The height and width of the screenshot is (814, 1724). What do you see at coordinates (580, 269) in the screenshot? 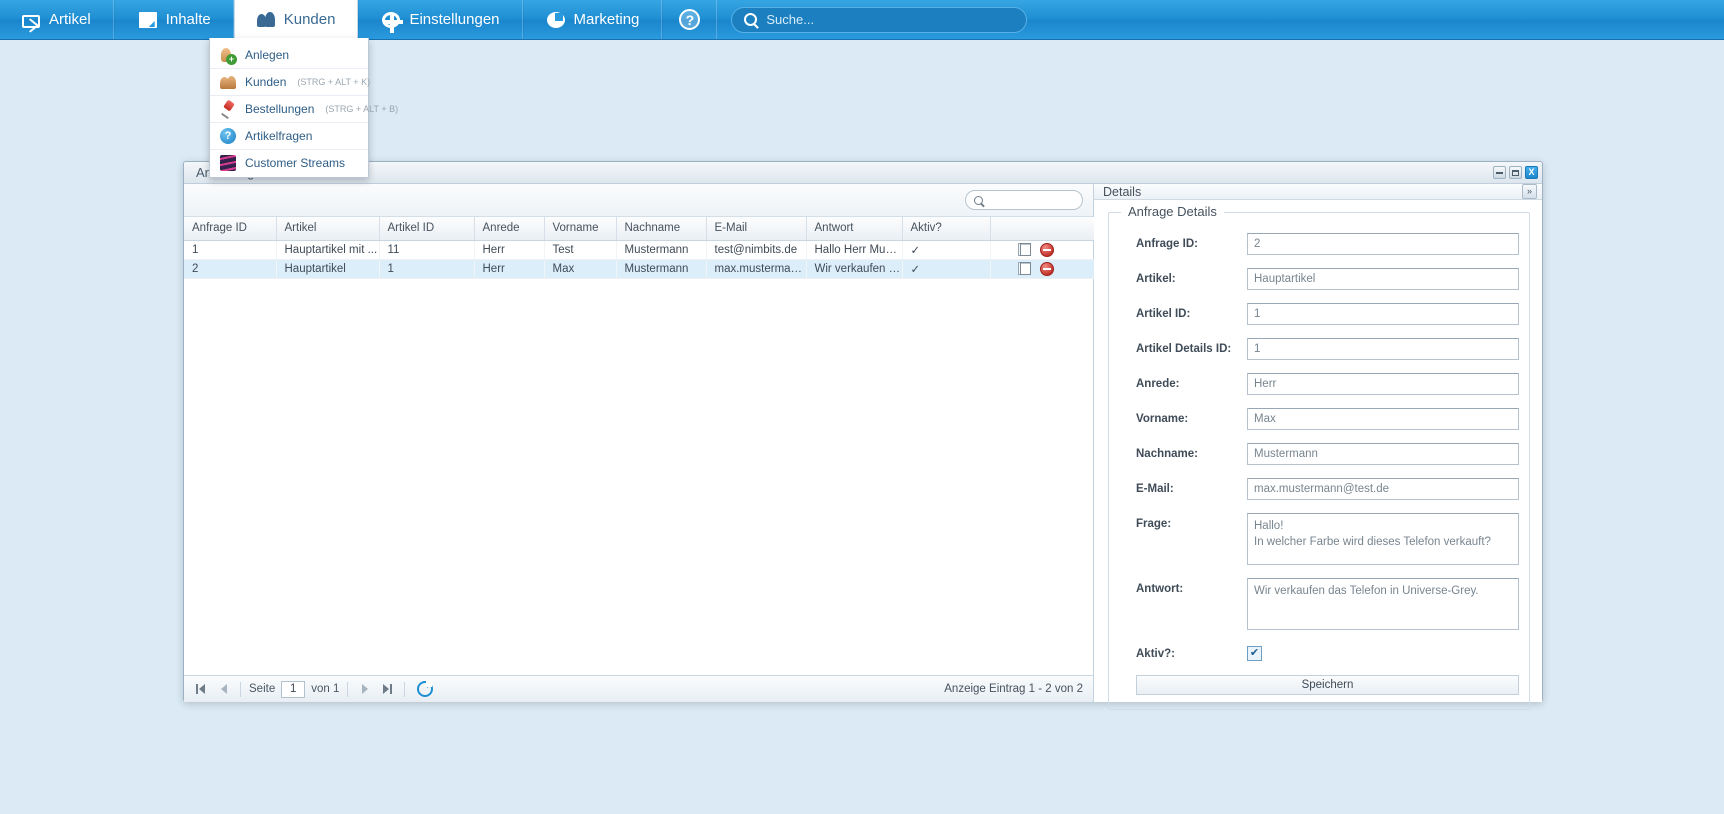
I see `cell-vorname: Max` at bounding box center [580, 269].